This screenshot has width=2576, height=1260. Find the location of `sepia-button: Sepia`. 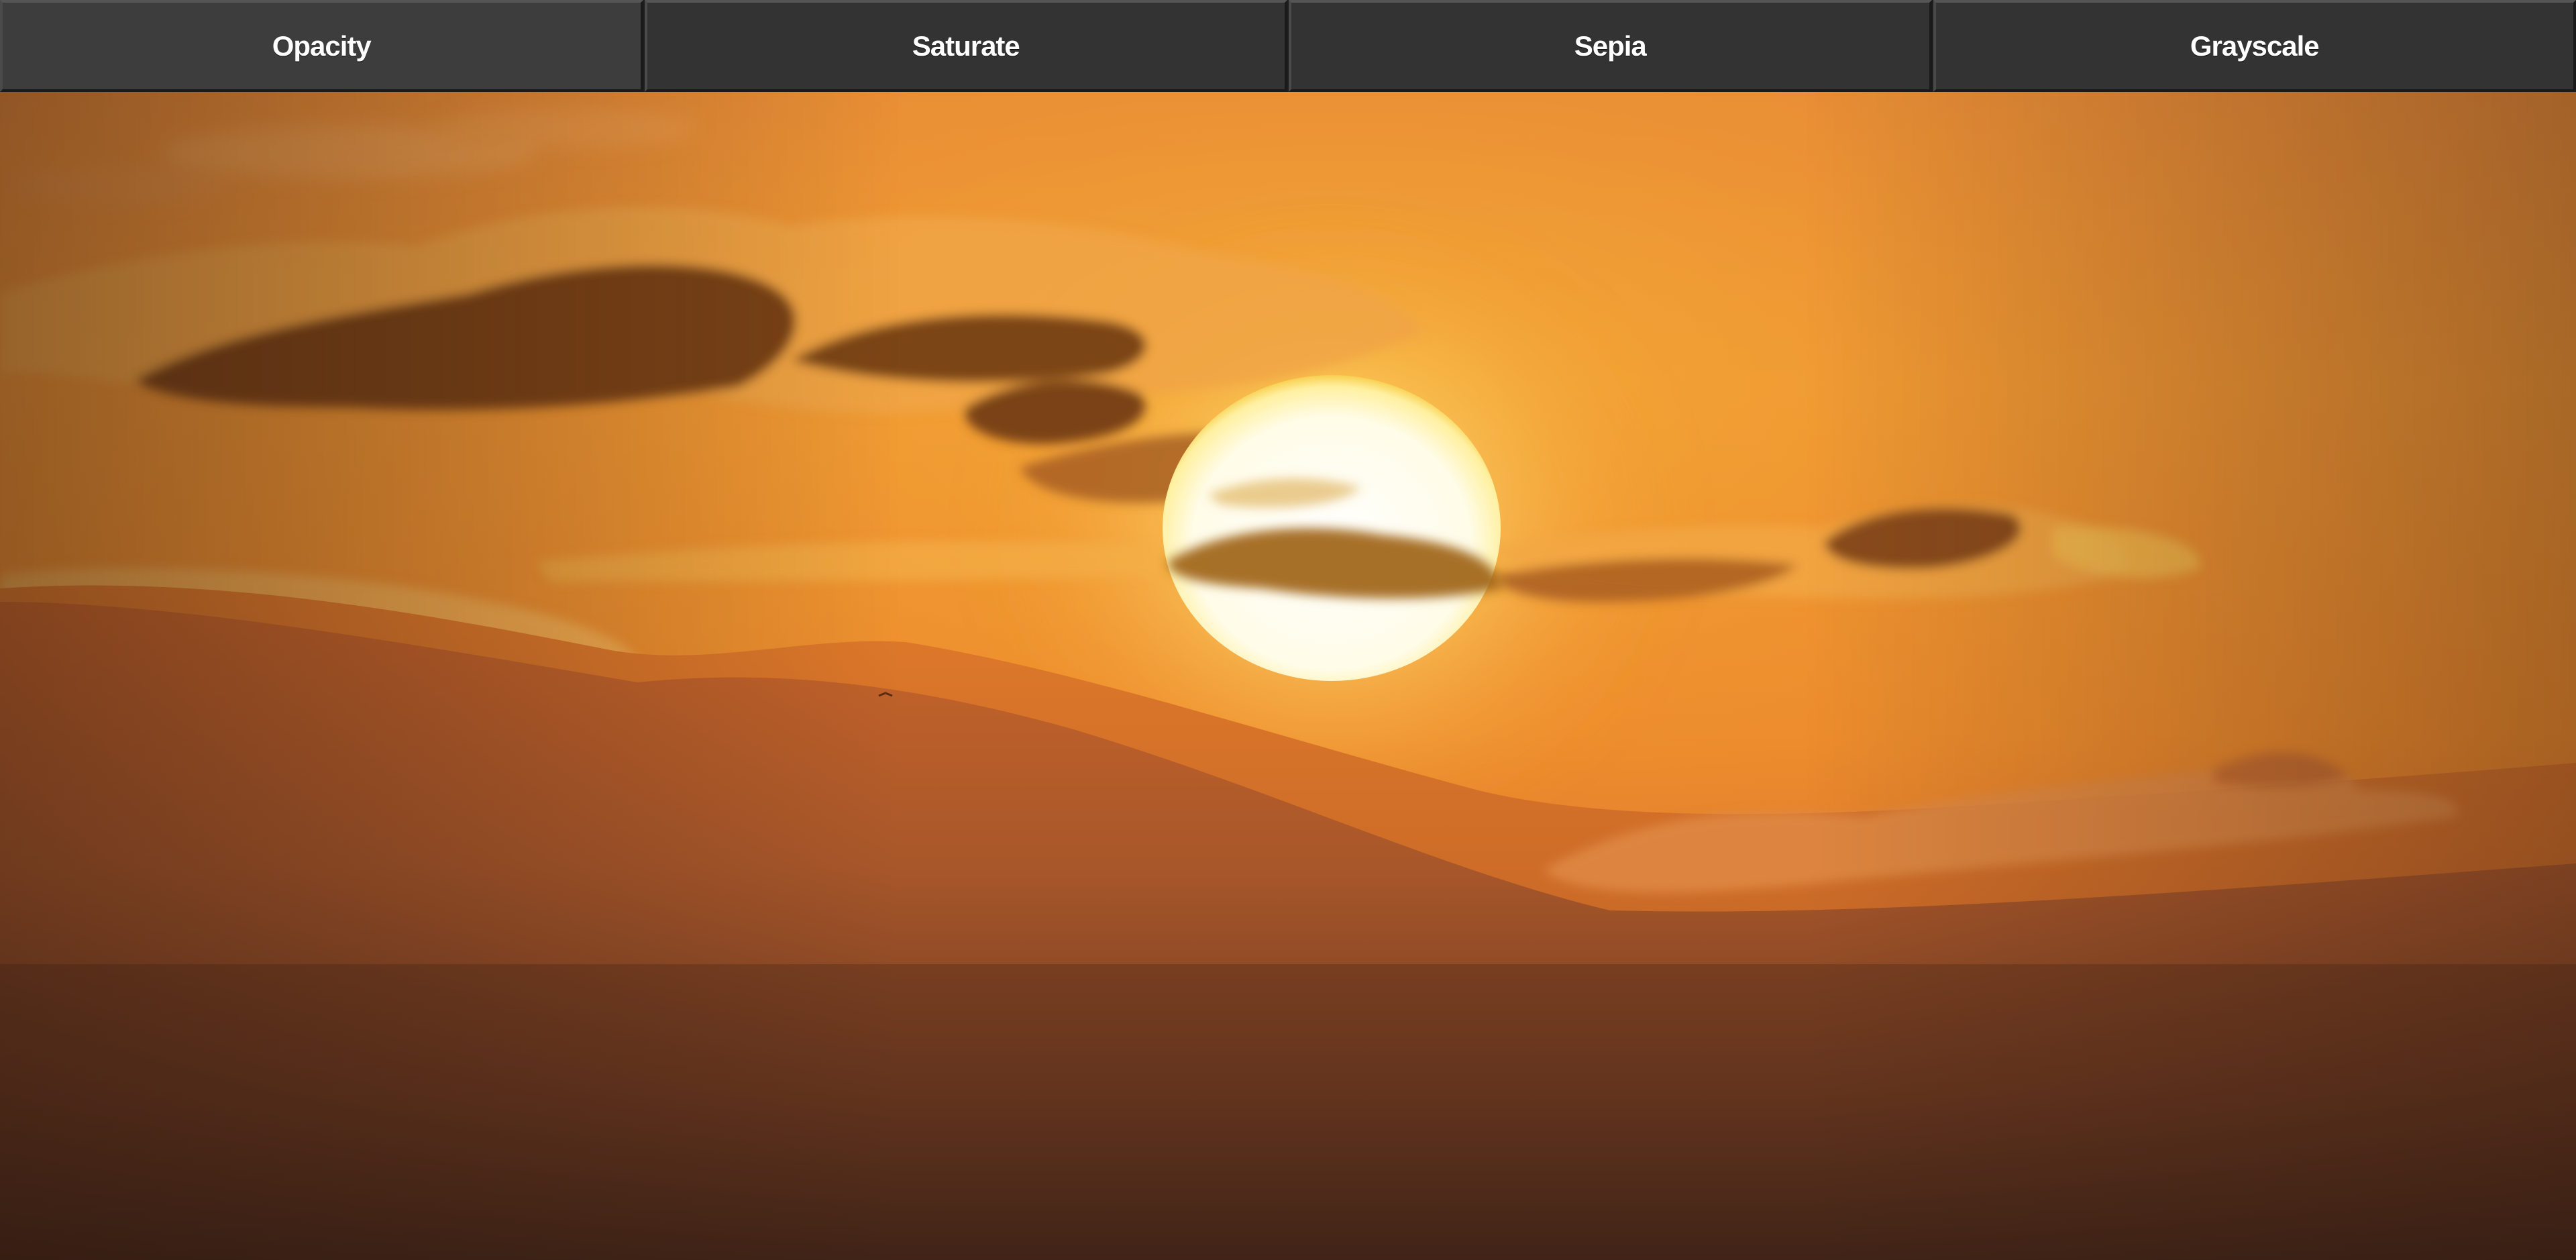

sepia-button: Sepia is located at coordinates (1610, 46).